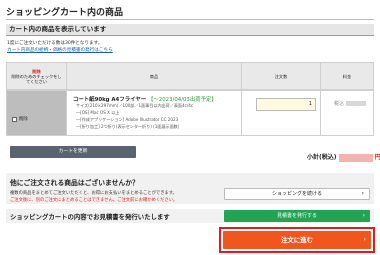  I want to click on issue-quote-button: 見積書を発行する ›, so click(297, 216).